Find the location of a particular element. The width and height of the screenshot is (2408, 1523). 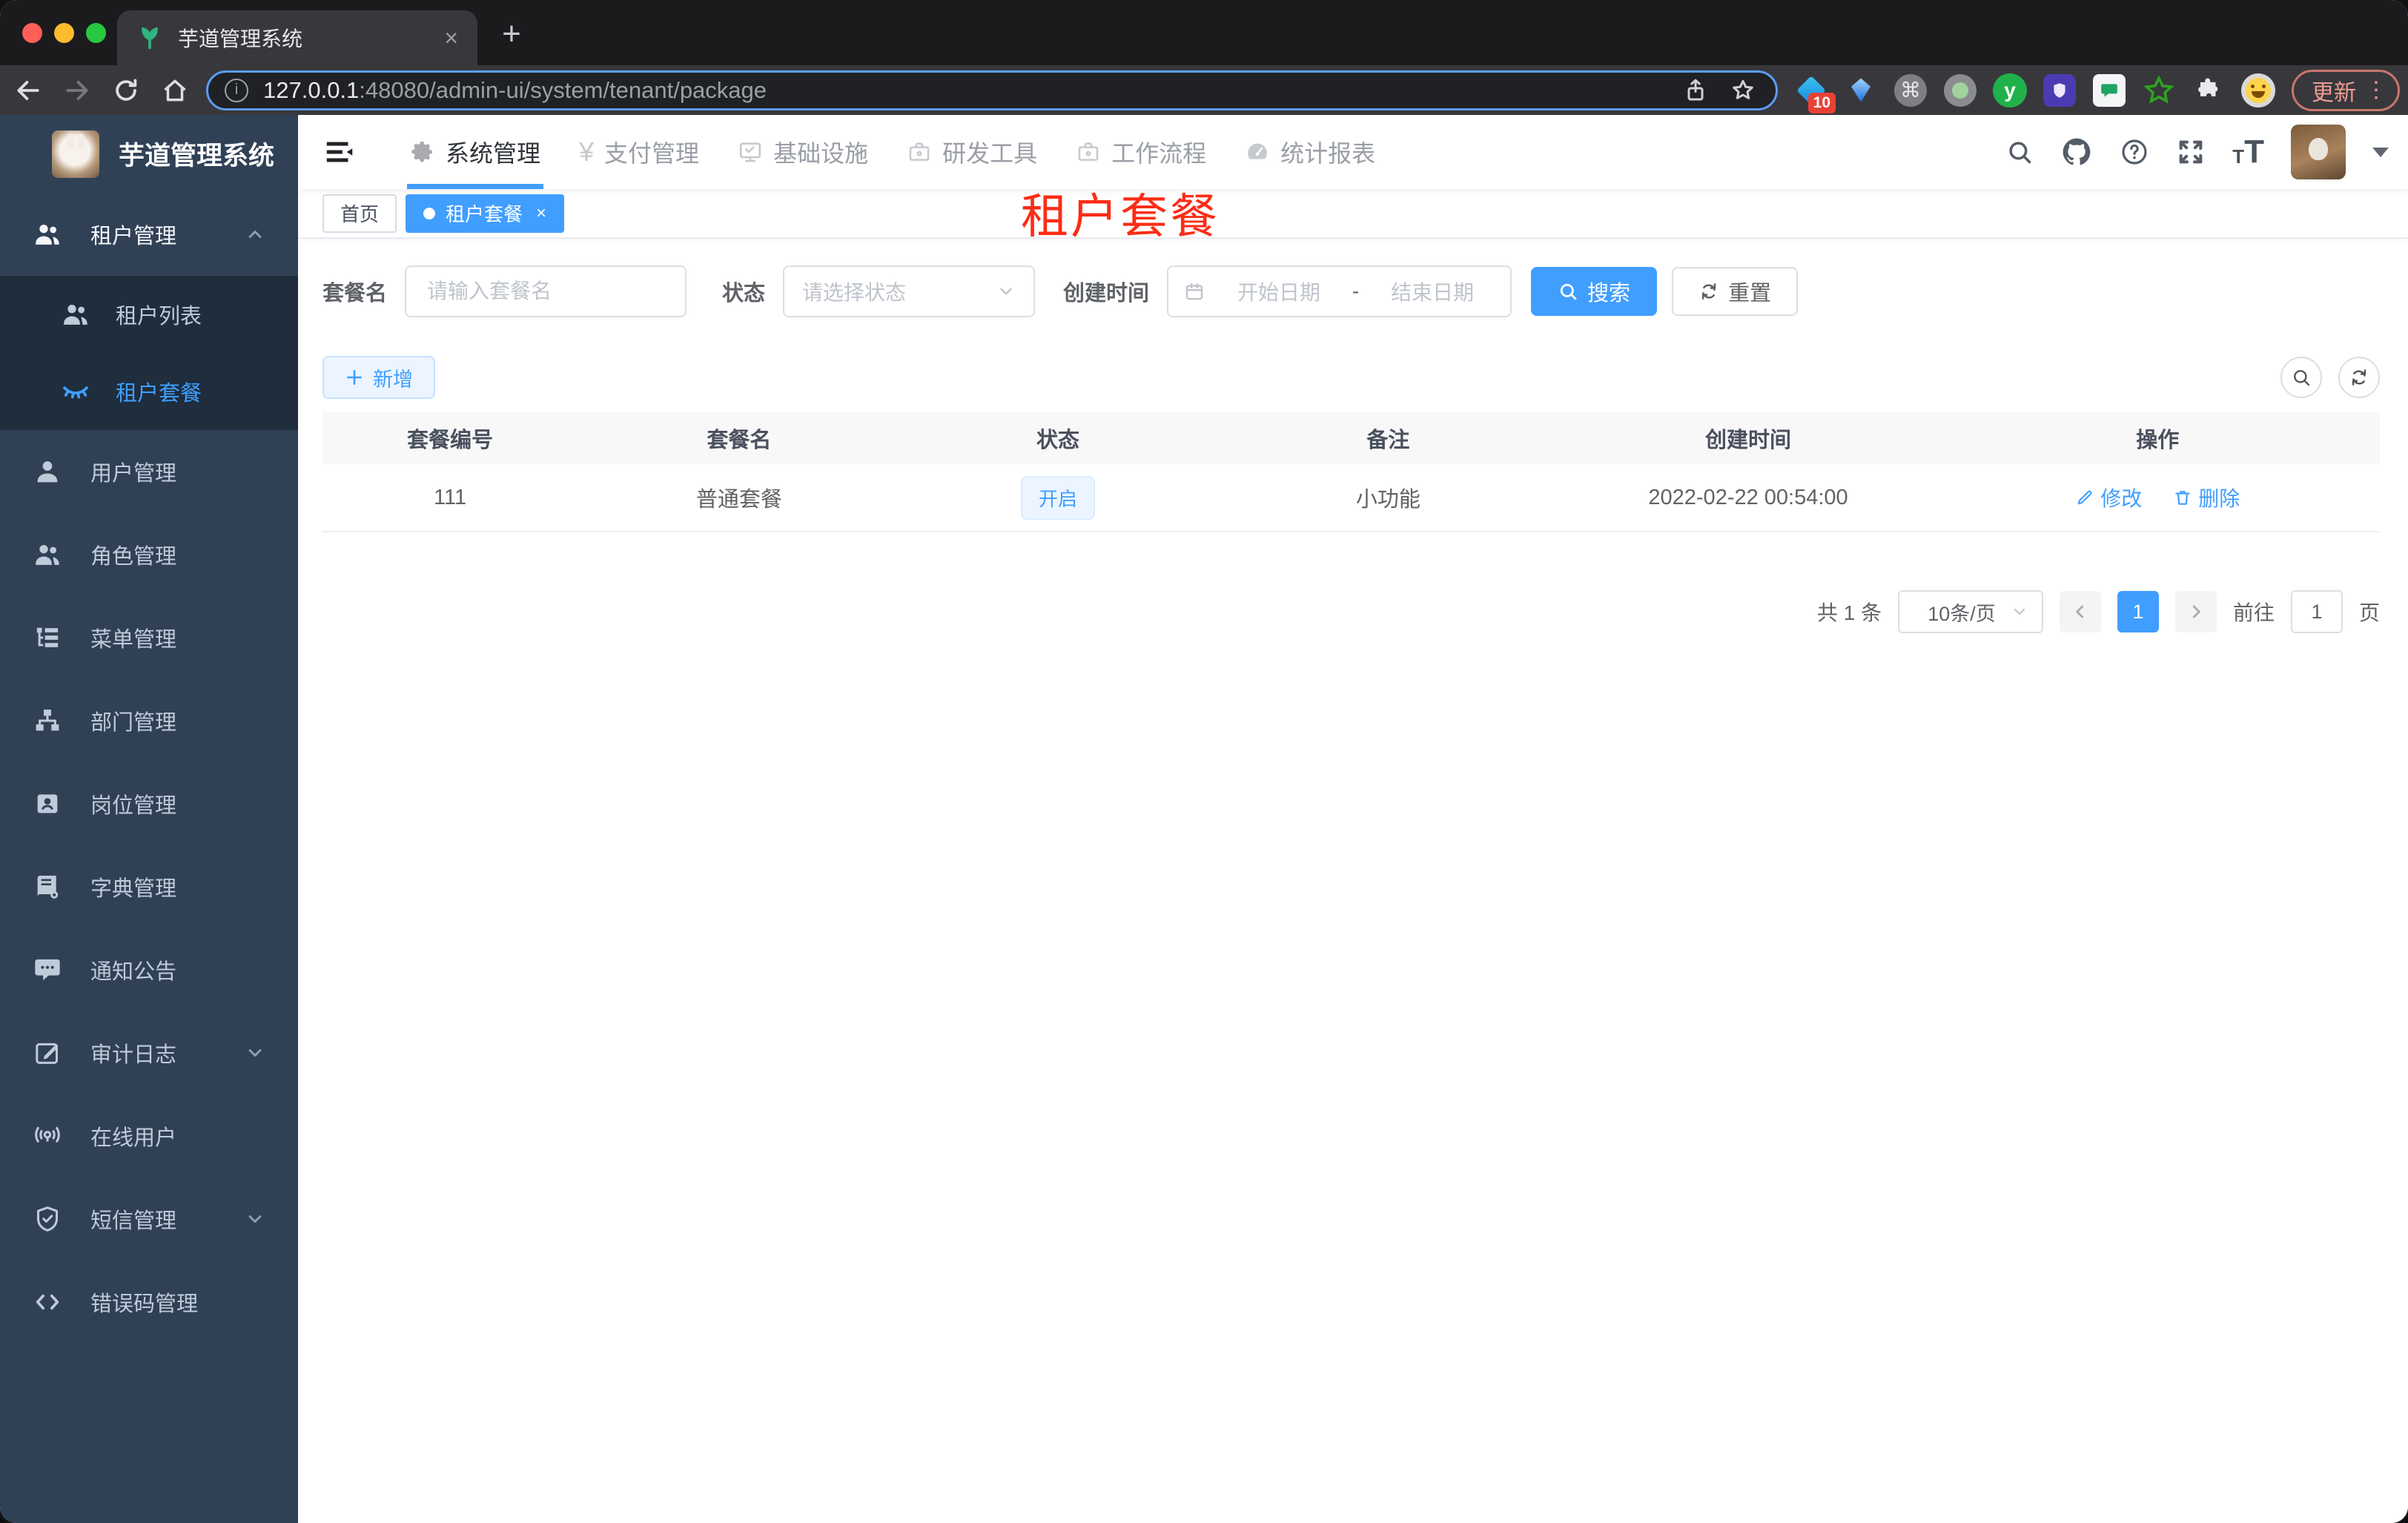

message-icon is located at coordinates (47, 970).